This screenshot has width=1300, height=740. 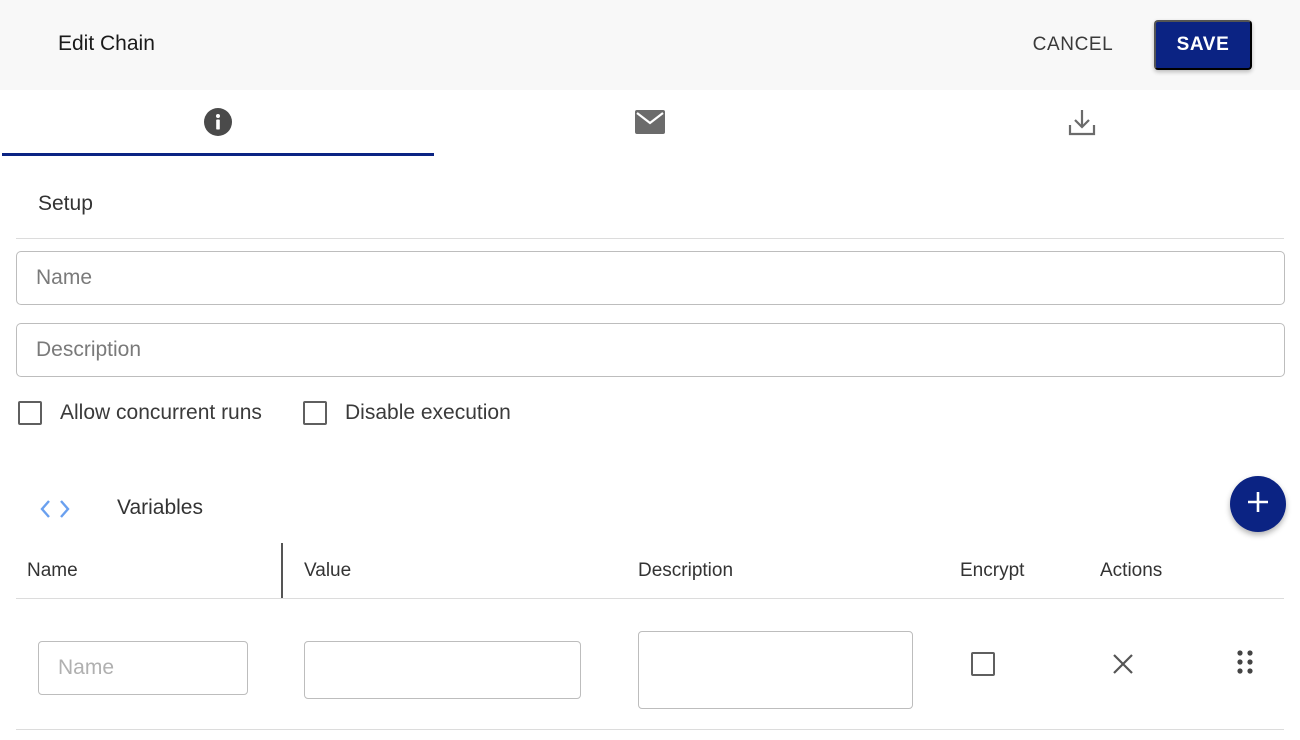 I want to click on variable-name-input, so click(x=143, y=668).